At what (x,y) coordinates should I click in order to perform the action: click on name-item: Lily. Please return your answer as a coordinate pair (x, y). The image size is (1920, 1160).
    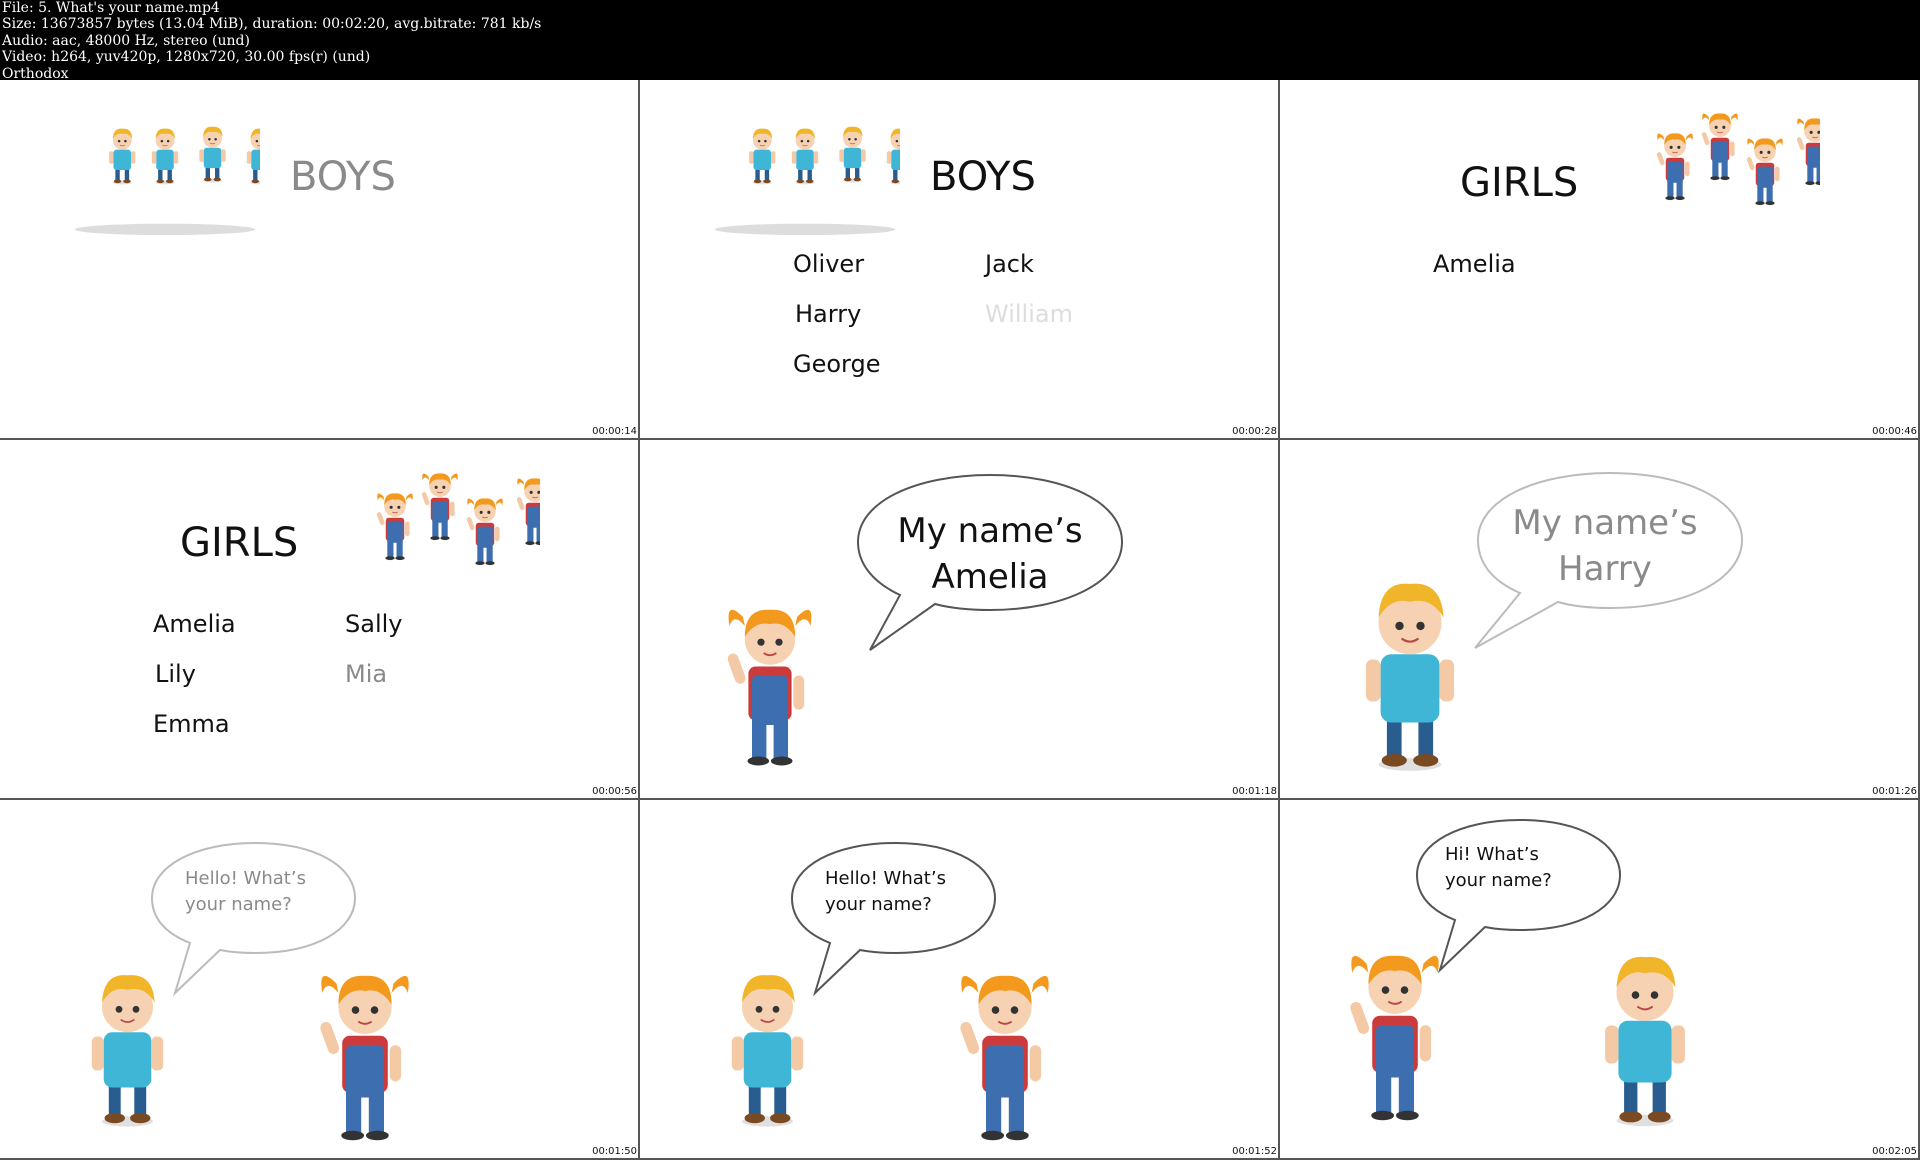
    Looking at the image, I should click on (175, 674).